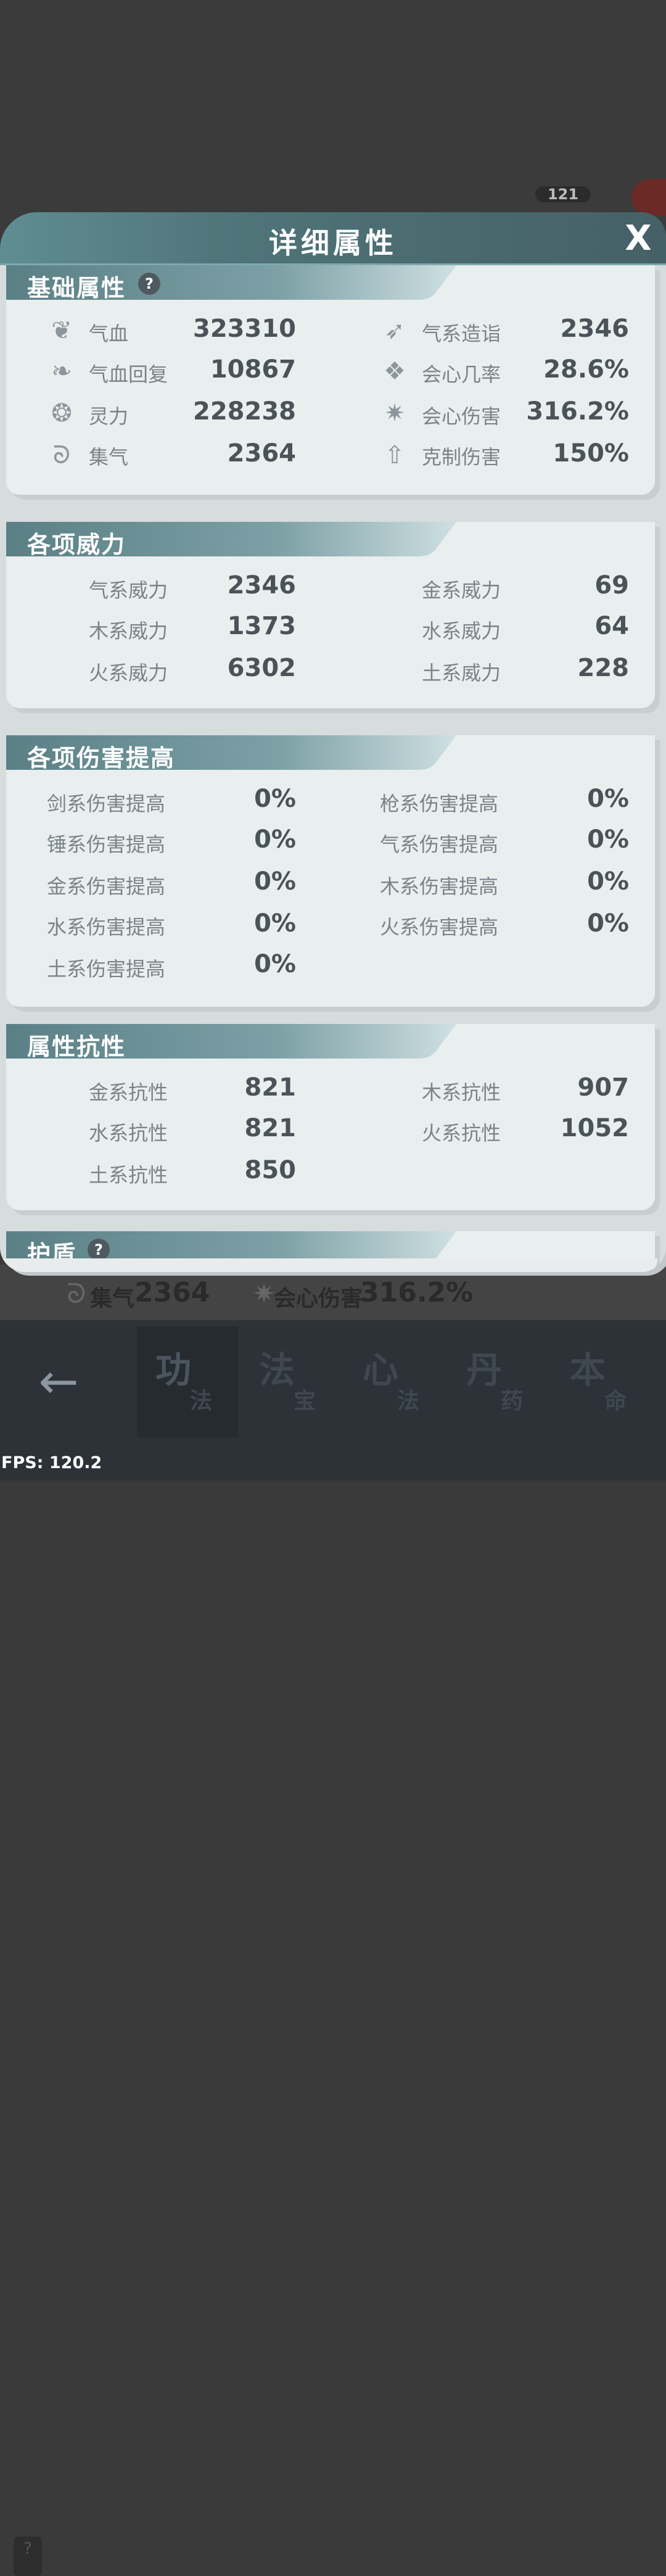  I want to click on tab-fabao: 法 宝, so click(291, 1381).